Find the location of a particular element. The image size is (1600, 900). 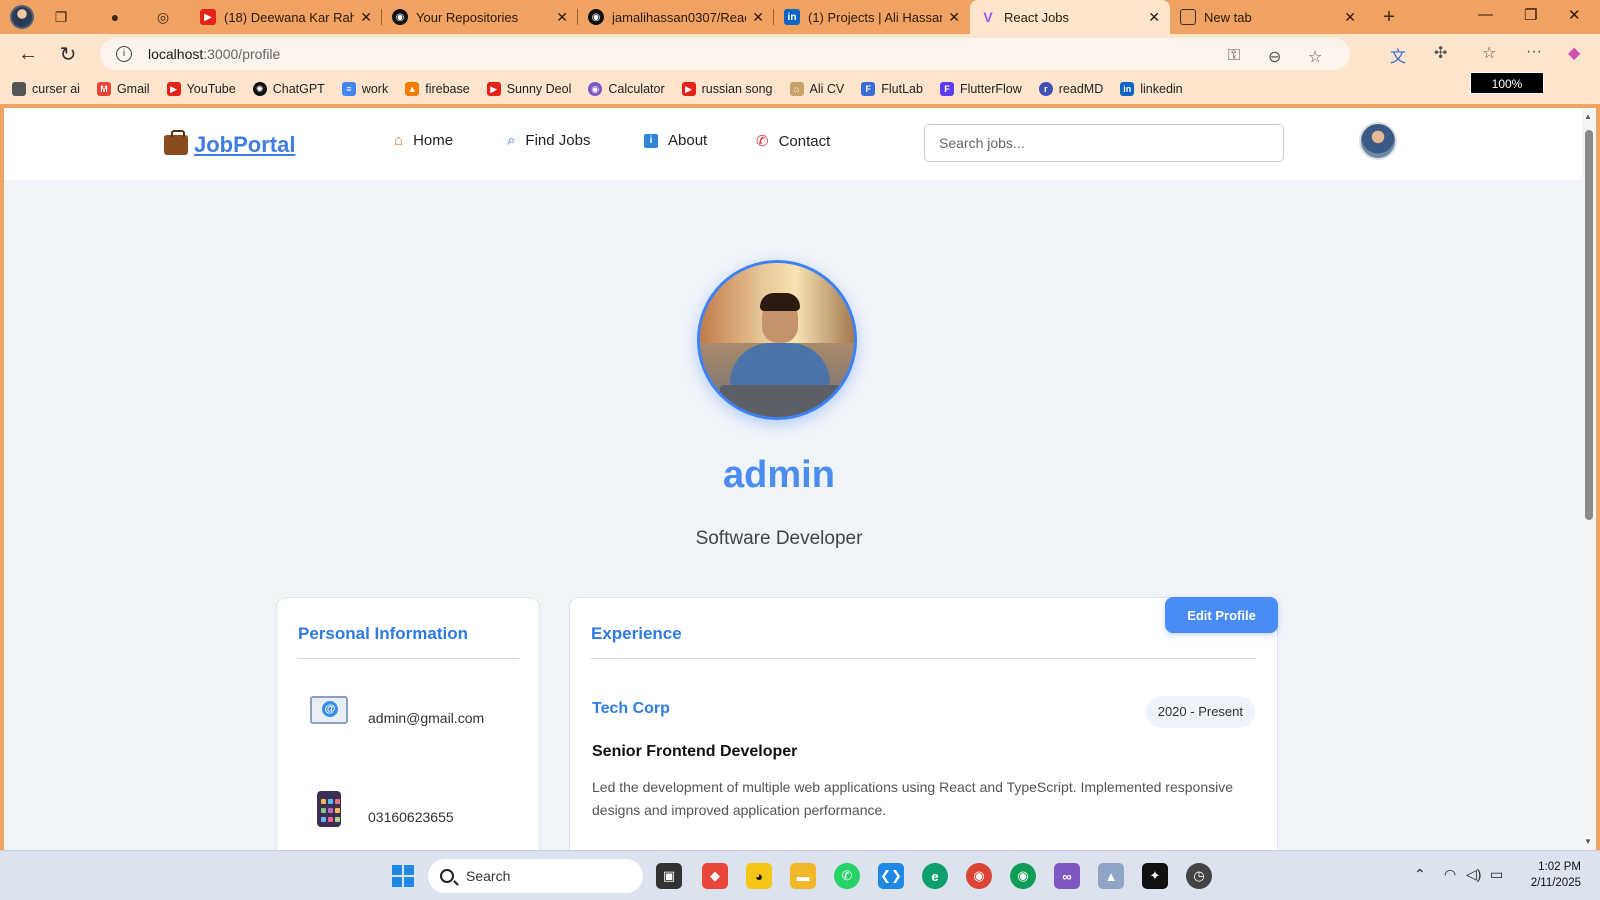

task-view-icon: ▣ is located at coordinates (669, 876).